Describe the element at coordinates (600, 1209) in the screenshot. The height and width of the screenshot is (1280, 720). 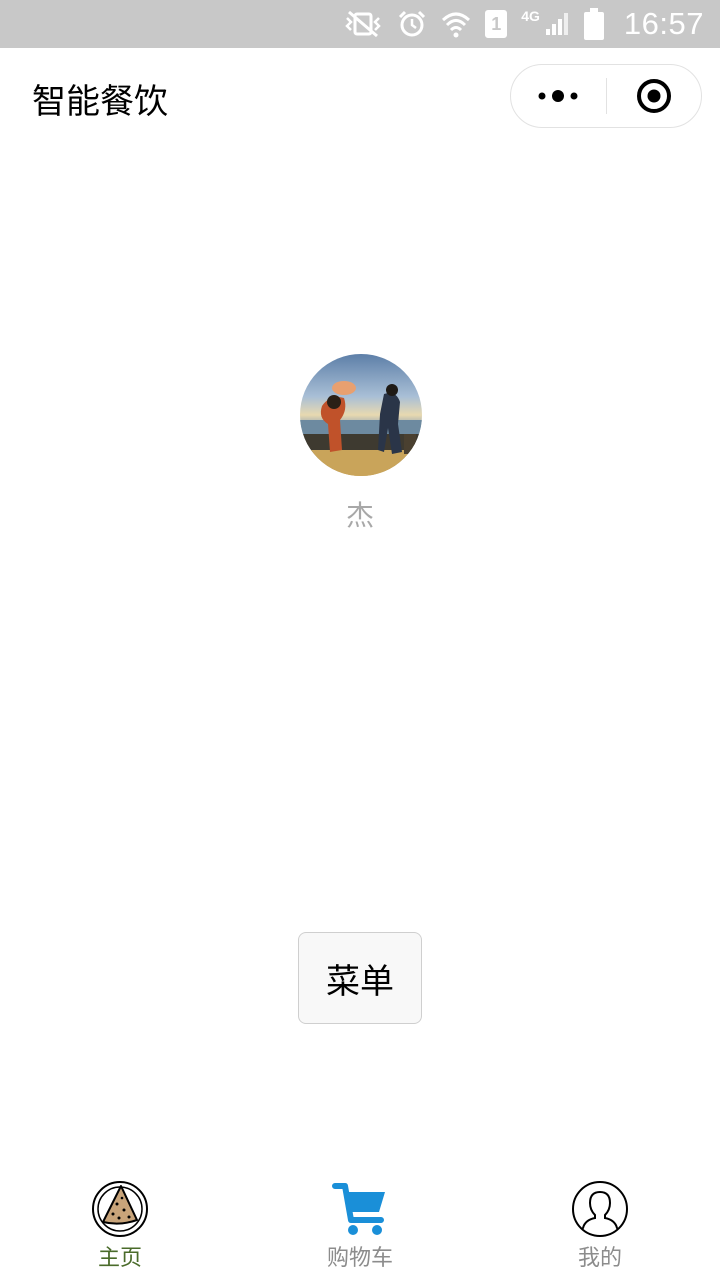
I see `user-profile-icon` at that location.